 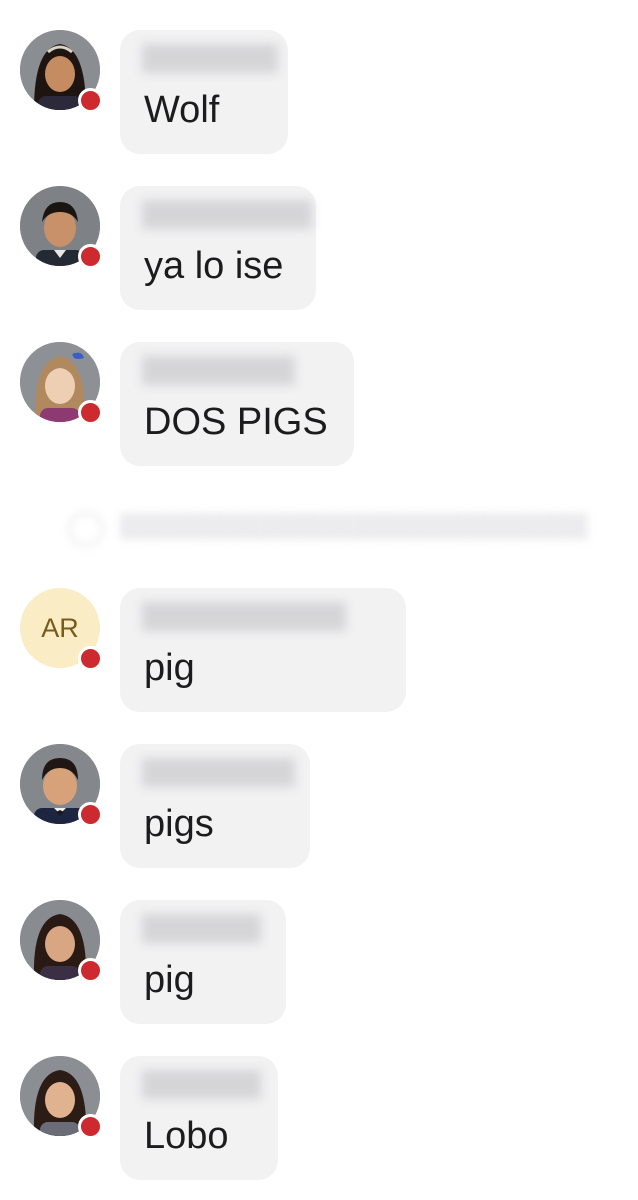 I want to click on redacted-notice-text: ██████████████████████████████, so click(x=354, y=525).